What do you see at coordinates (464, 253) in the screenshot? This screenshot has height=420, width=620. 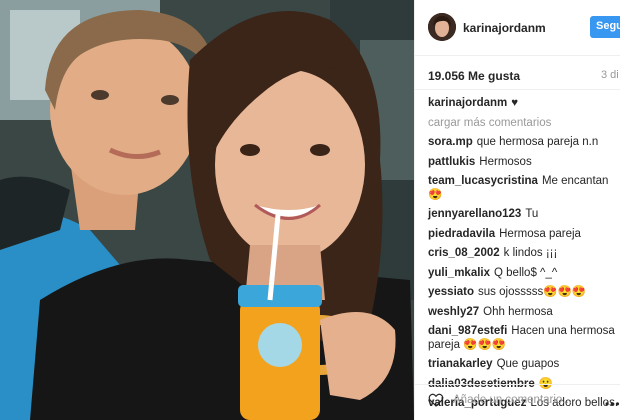 I see `comment-username: cris_08_2002` at bounding box center [464, 253].